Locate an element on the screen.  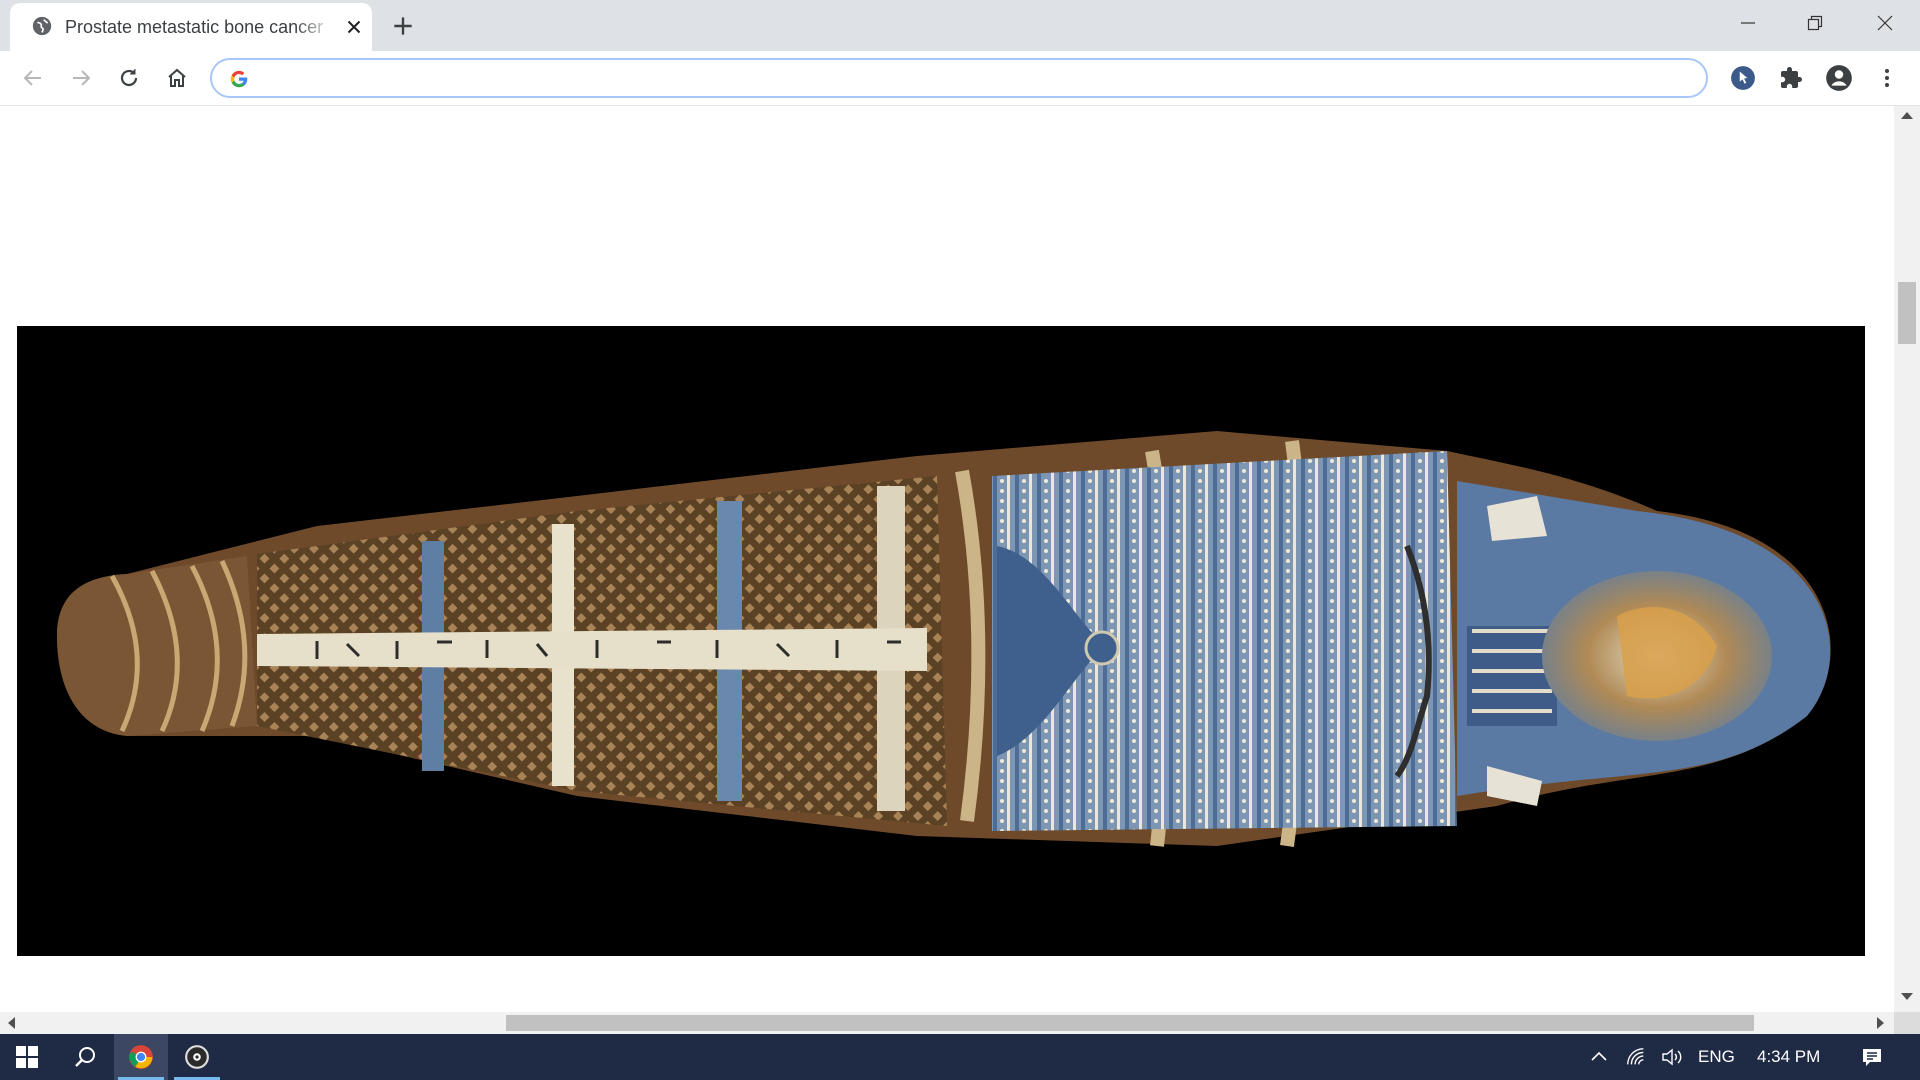
notification-icon is located at coordinates (1872, 1057).